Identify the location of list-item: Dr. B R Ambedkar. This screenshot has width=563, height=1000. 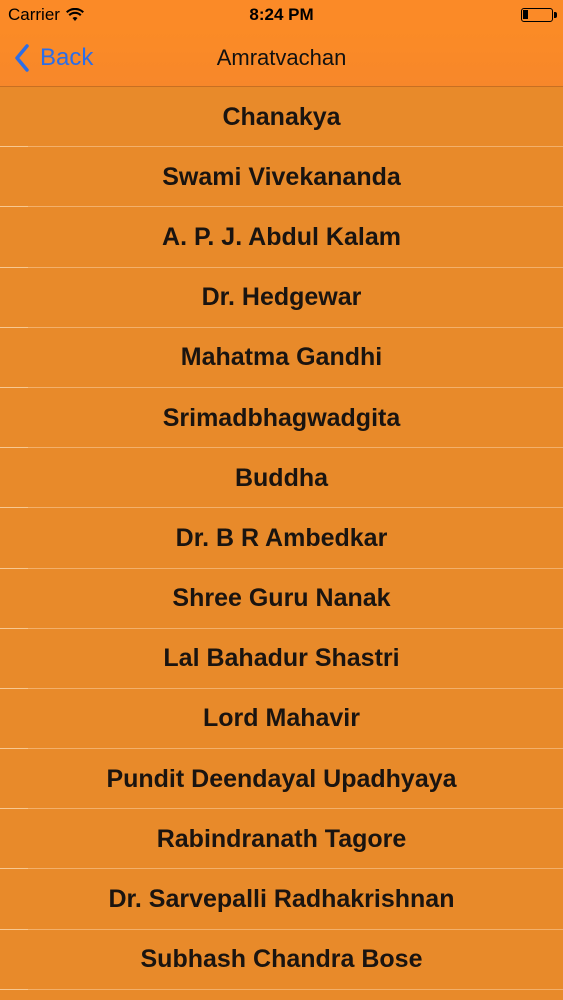
(281, 538).